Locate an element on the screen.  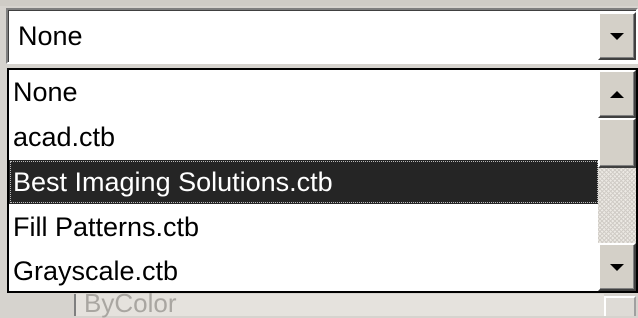
list-item: acad.ctb is located at coordinates (304, 137).